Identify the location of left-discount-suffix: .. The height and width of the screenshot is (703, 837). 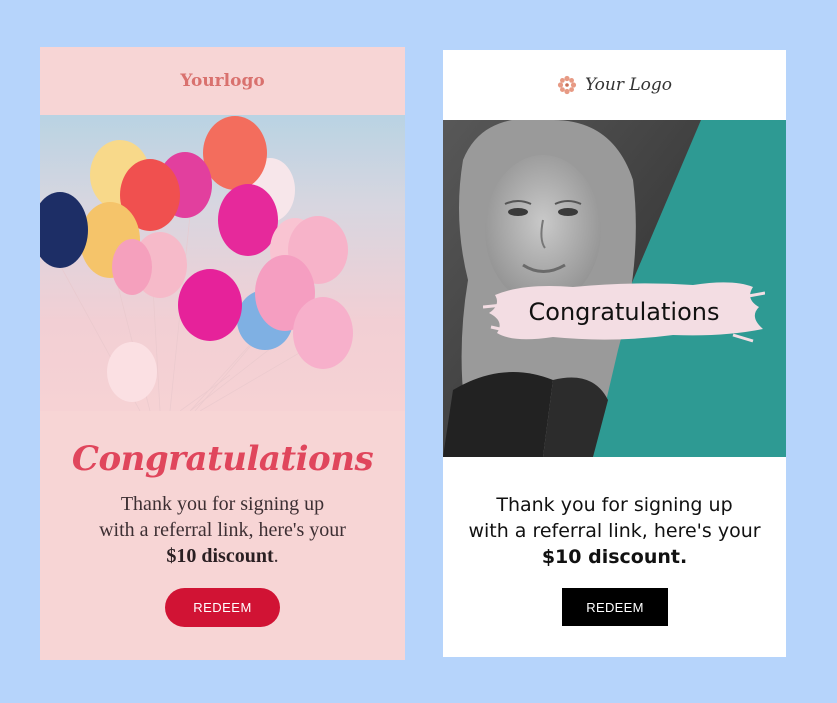
(276, 556).